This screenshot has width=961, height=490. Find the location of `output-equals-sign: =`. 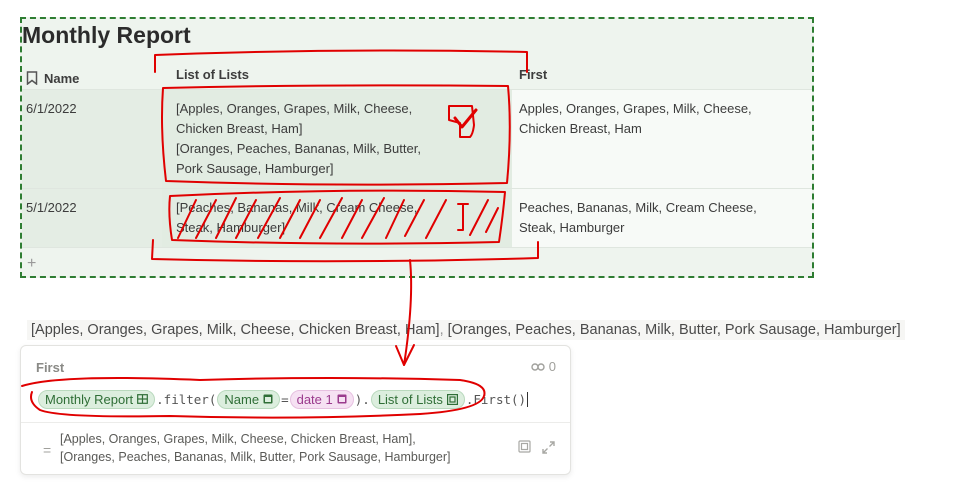

output-equals-sign: = is located at coordinates (47, 450).